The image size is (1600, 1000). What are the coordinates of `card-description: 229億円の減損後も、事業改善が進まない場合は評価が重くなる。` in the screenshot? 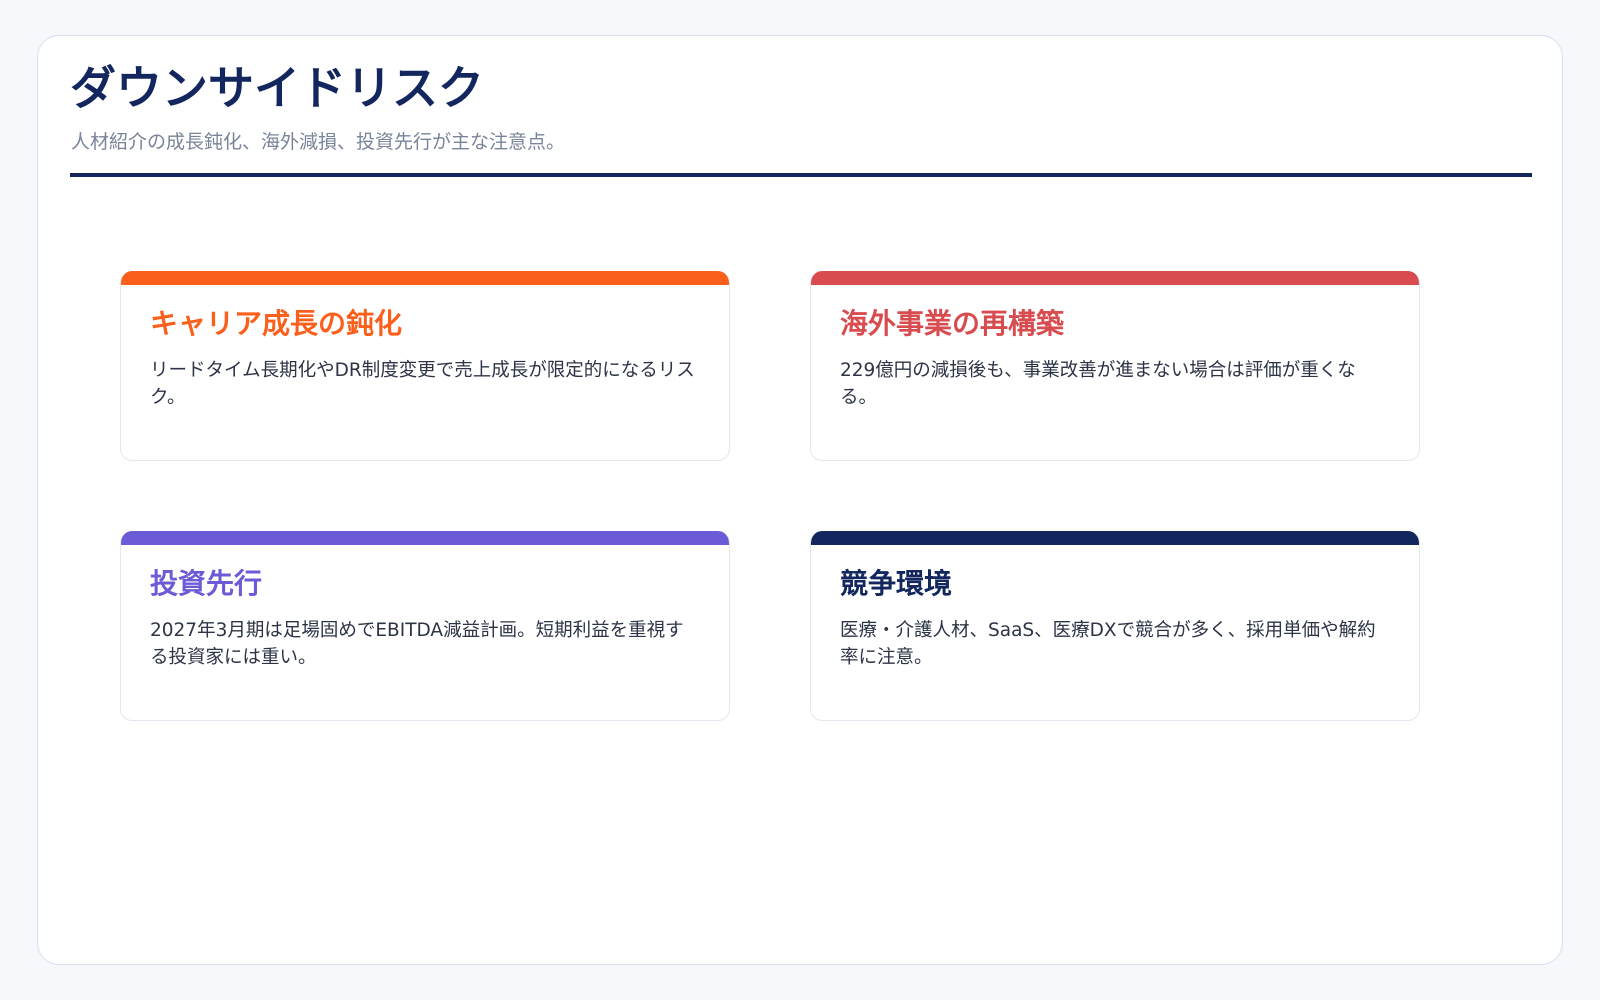 It's located at (1098, 384).